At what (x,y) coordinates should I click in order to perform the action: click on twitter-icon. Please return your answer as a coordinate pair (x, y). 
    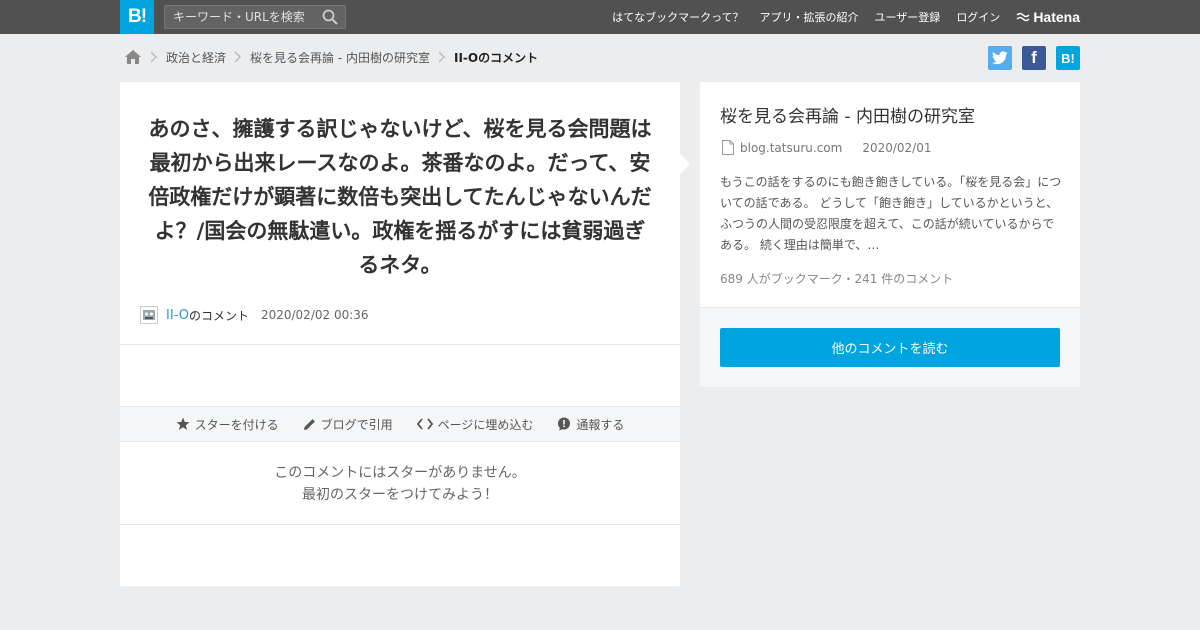
    Looking at the image, I should click on (1000, 58).